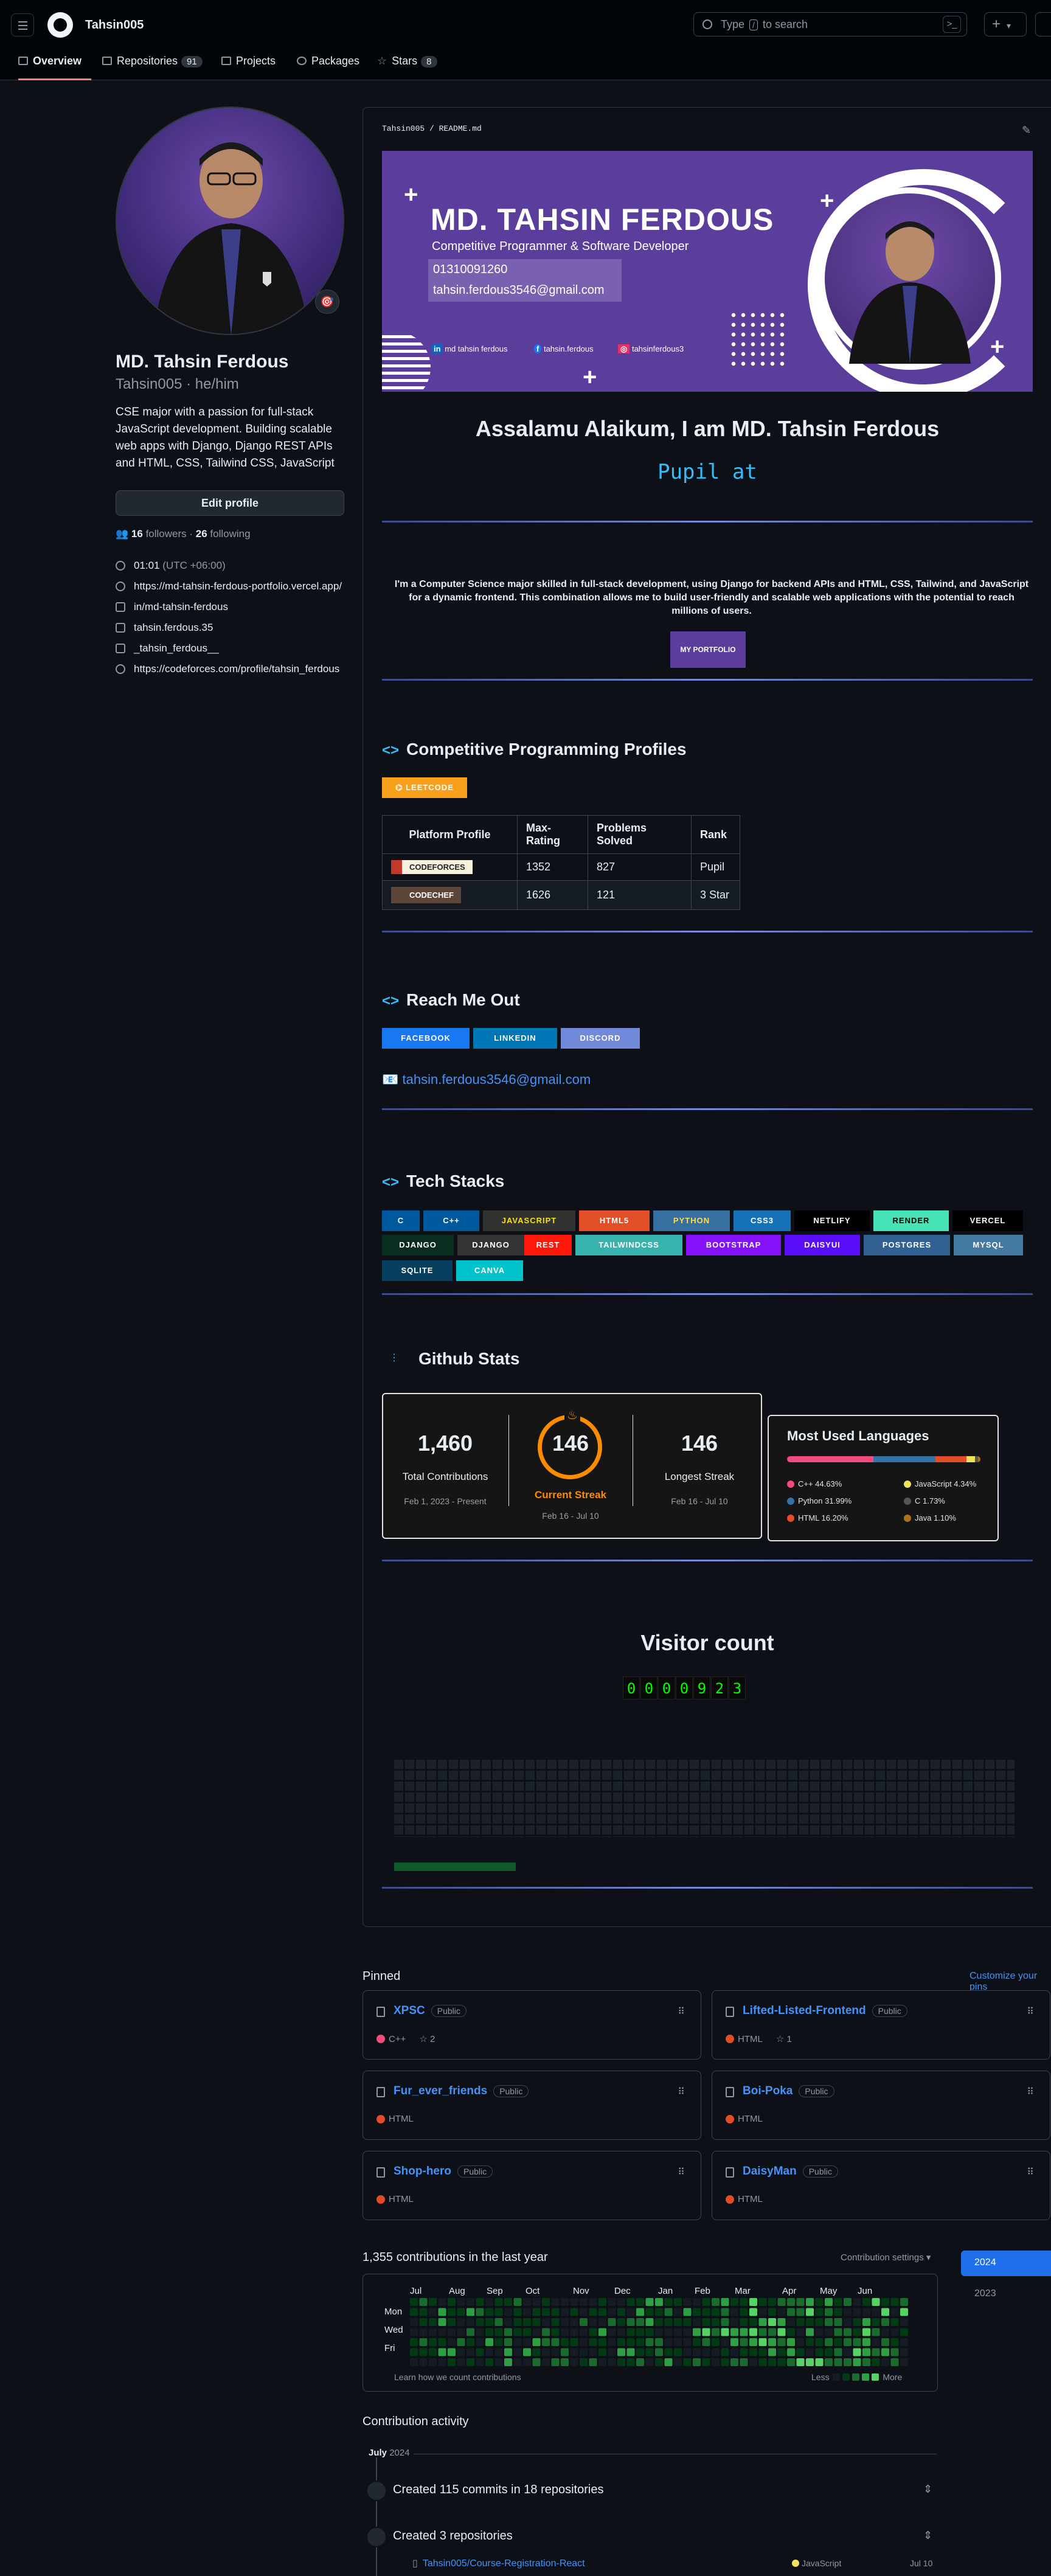 The width and height of the screenshot is (1051, 2576). What do you see at coordinates (881, 2105) in the screenshot?
I see `pinned-repo-card: Boi-Poka Public ⠿ HTML` at bounding box center [881, 2105].